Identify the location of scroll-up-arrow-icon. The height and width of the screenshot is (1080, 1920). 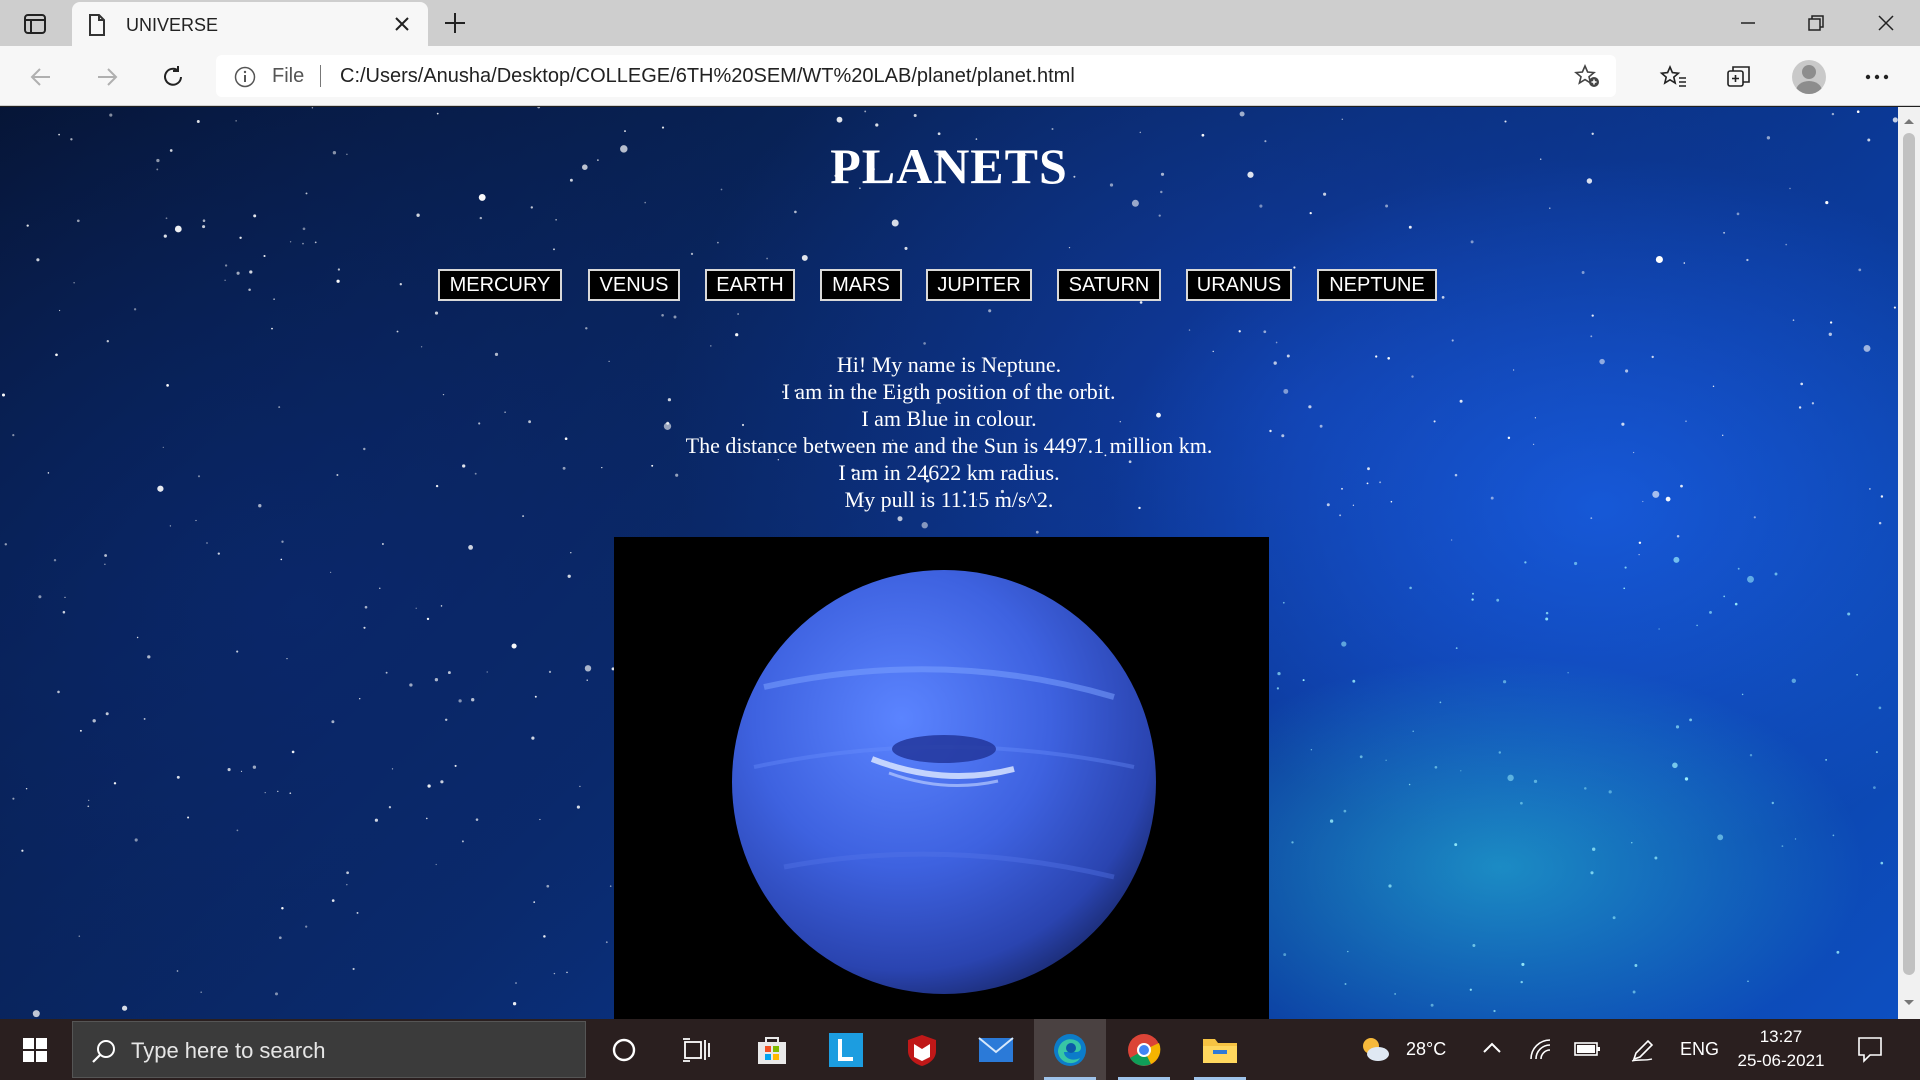
(1909, 122).